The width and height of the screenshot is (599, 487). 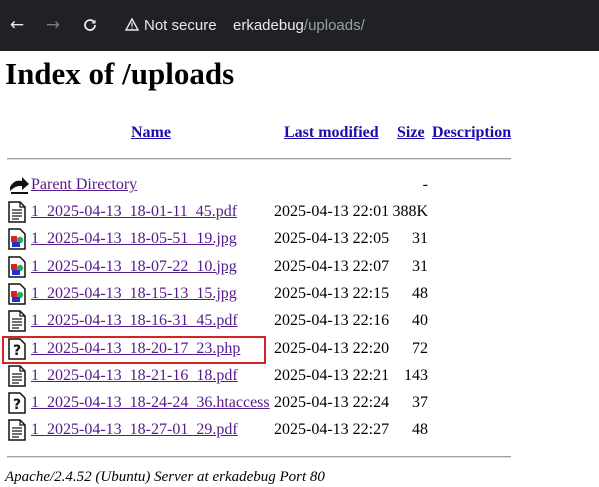 I want to click on column-header-size: Size, so click(x=411, y=133).